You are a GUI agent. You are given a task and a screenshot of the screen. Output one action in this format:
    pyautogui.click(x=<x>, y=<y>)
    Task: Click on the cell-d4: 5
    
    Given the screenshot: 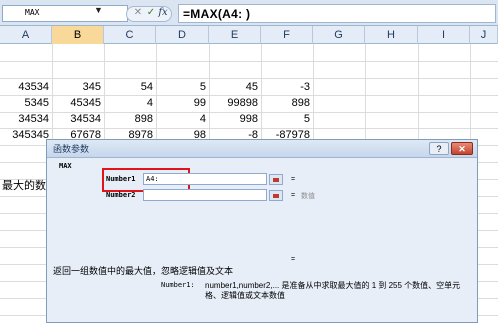 What is the action you would take?
    pyautogui.click(x=182, y=87)
    